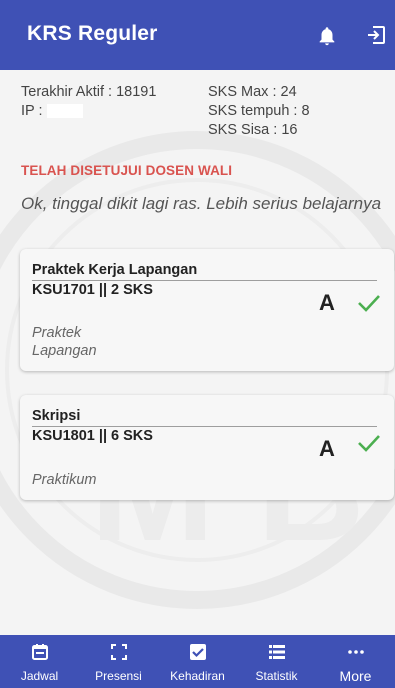  Describe the element at coordinates (127, 170) in the screenshot. I see `approval-status: TELAH DISETUJUI DOSEN WALI` at that location.